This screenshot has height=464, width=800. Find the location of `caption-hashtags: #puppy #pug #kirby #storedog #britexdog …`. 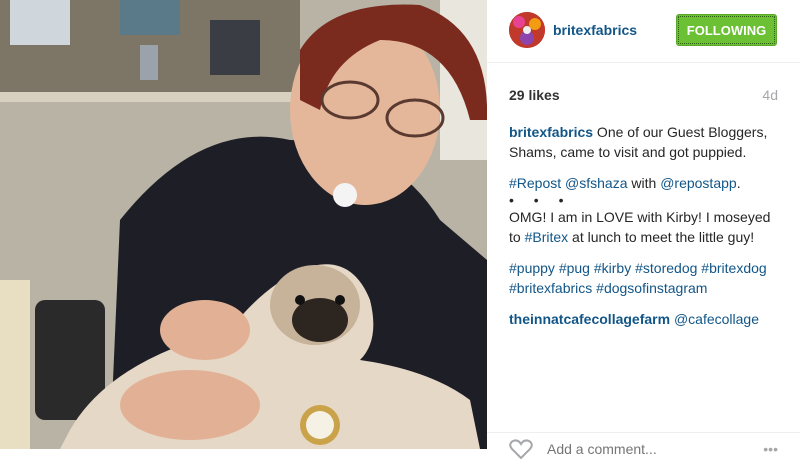

caption-hashtags: #puppy #pug #kirby #storedog #britexdog … is located at coordinates (644, 278).